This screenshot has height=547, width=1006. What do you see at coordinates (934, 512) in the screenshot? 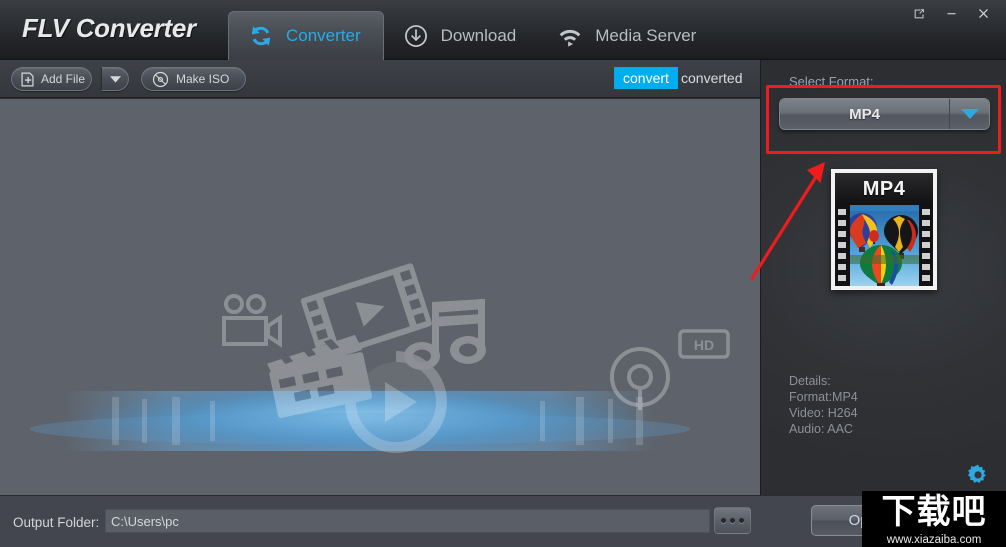
I see `watermark-site-name: 下载吧` at bounding box center [934, 512].